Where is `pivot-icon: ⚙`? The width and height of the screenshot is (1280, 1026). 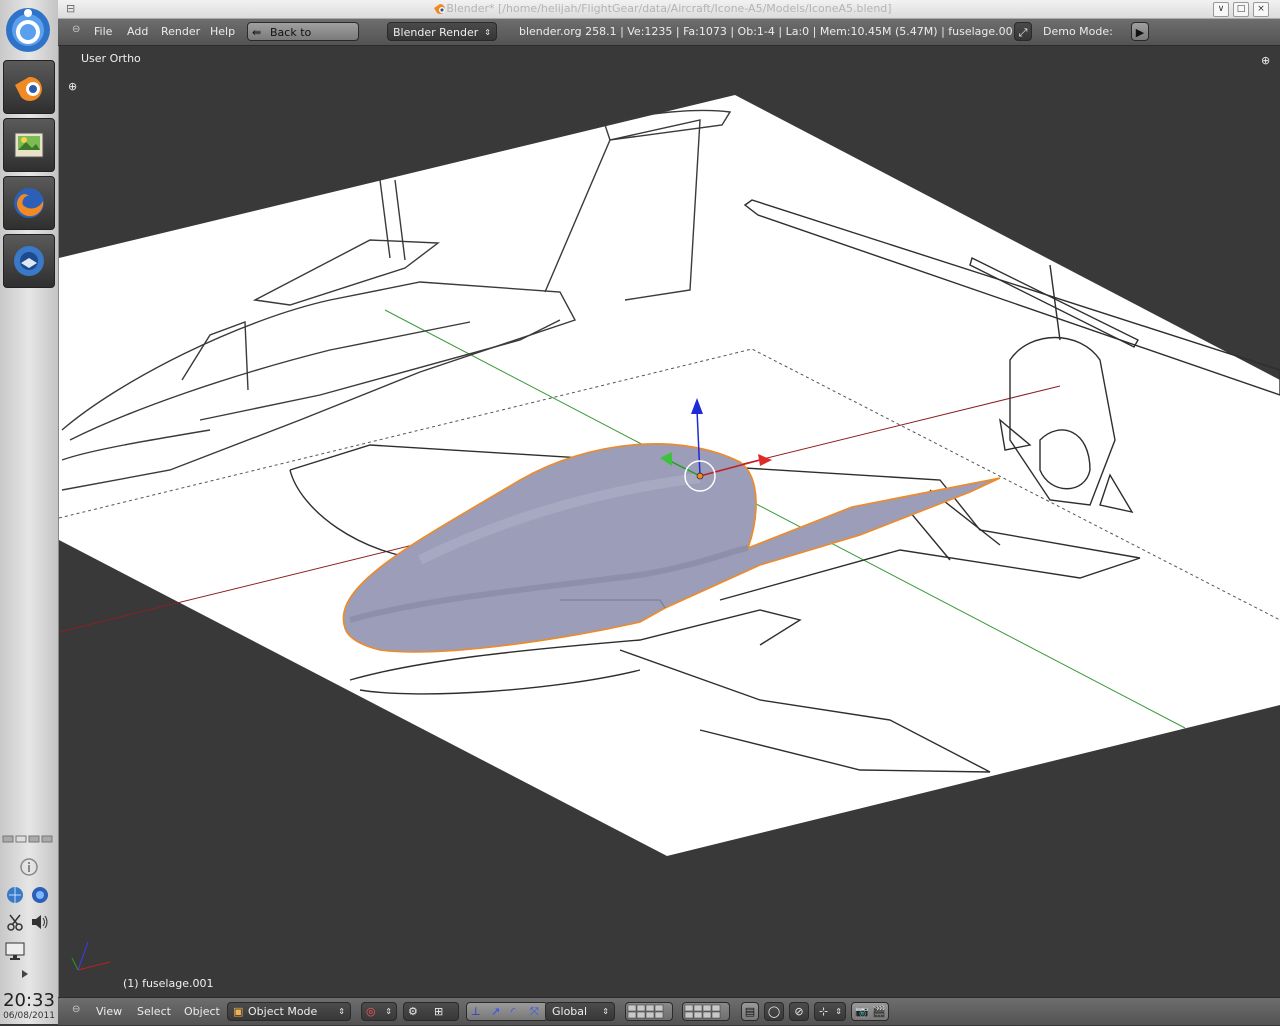 pivot-icon: ⚙ is located at coordinates (413, 1011).